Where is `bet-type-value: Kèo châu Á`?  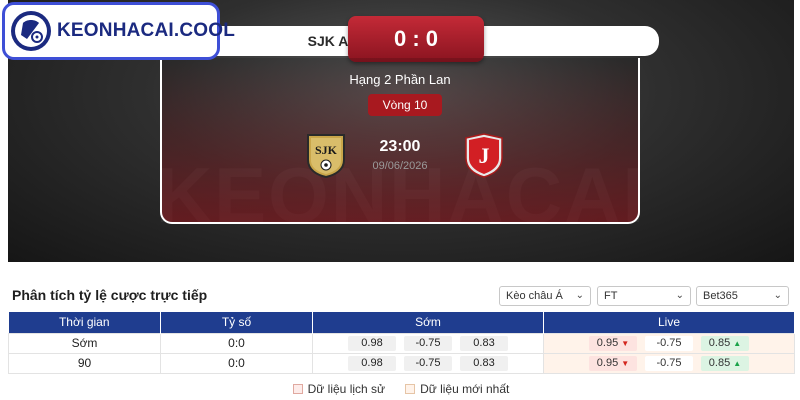 bet-type-value: Kèo châu Á is located at coordinates (534, 296).